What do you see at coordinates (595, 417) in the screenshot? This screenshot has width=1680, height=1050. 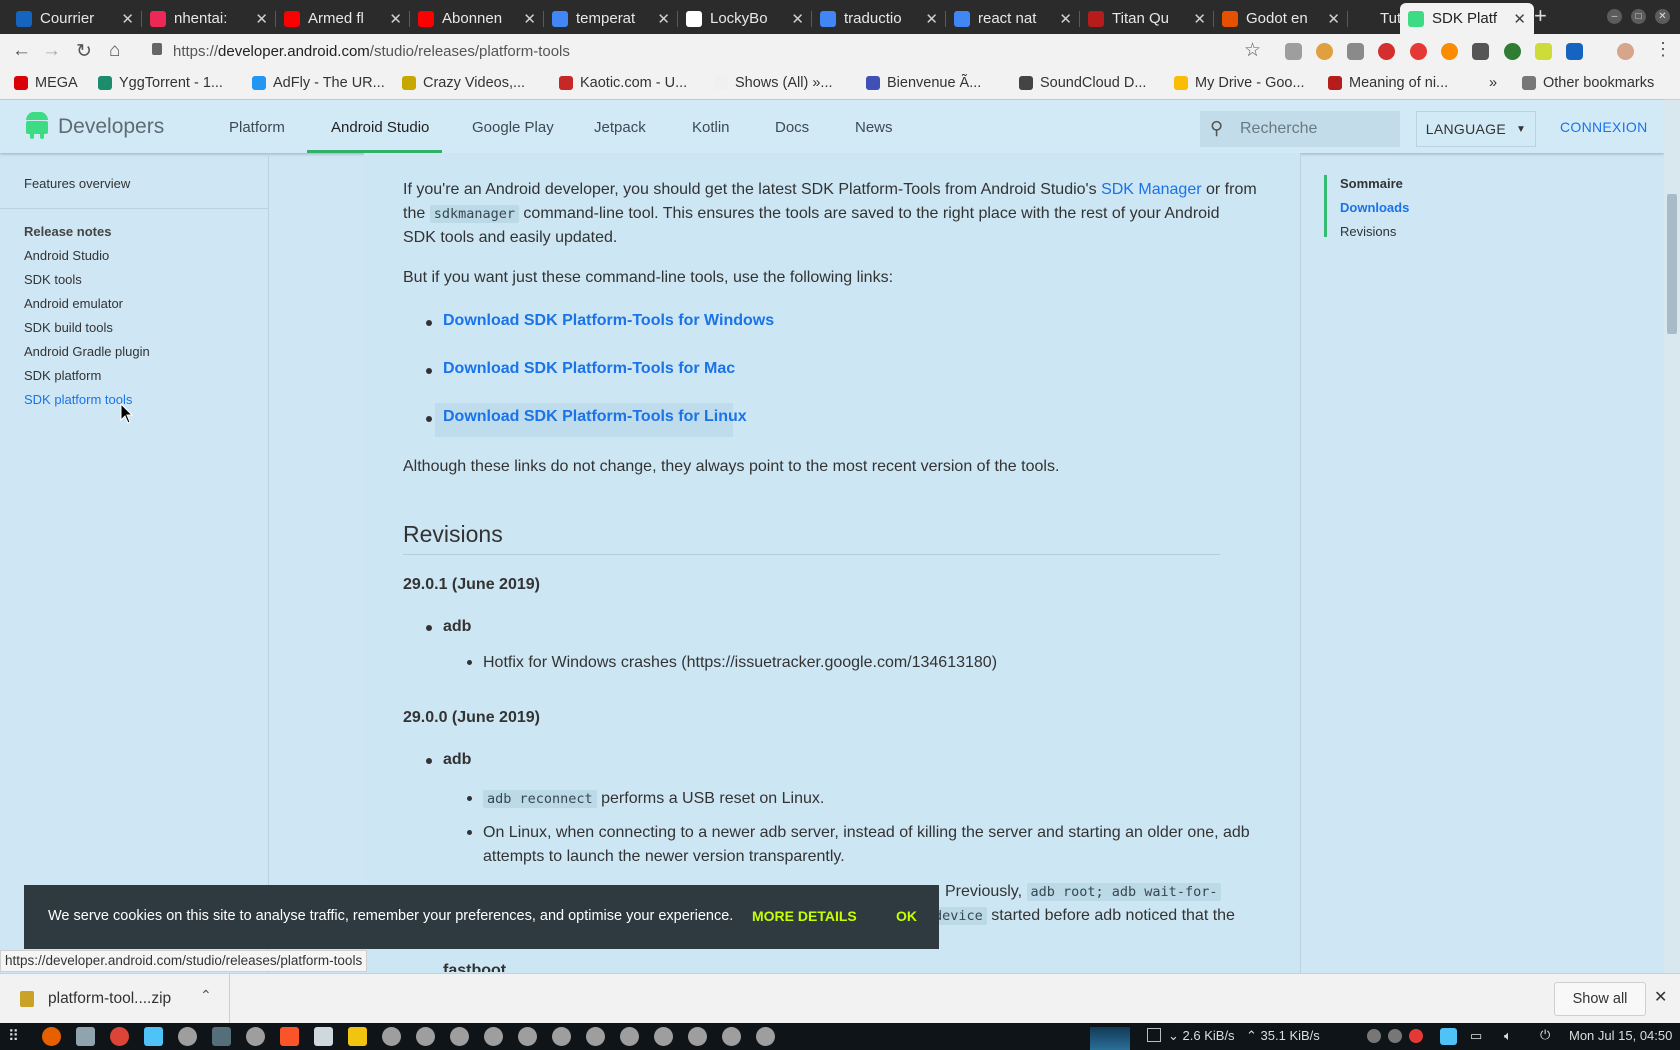 I see `download-linux-link: Download SDK Platform-Tools for Linux` at bounding box center [595, 417].